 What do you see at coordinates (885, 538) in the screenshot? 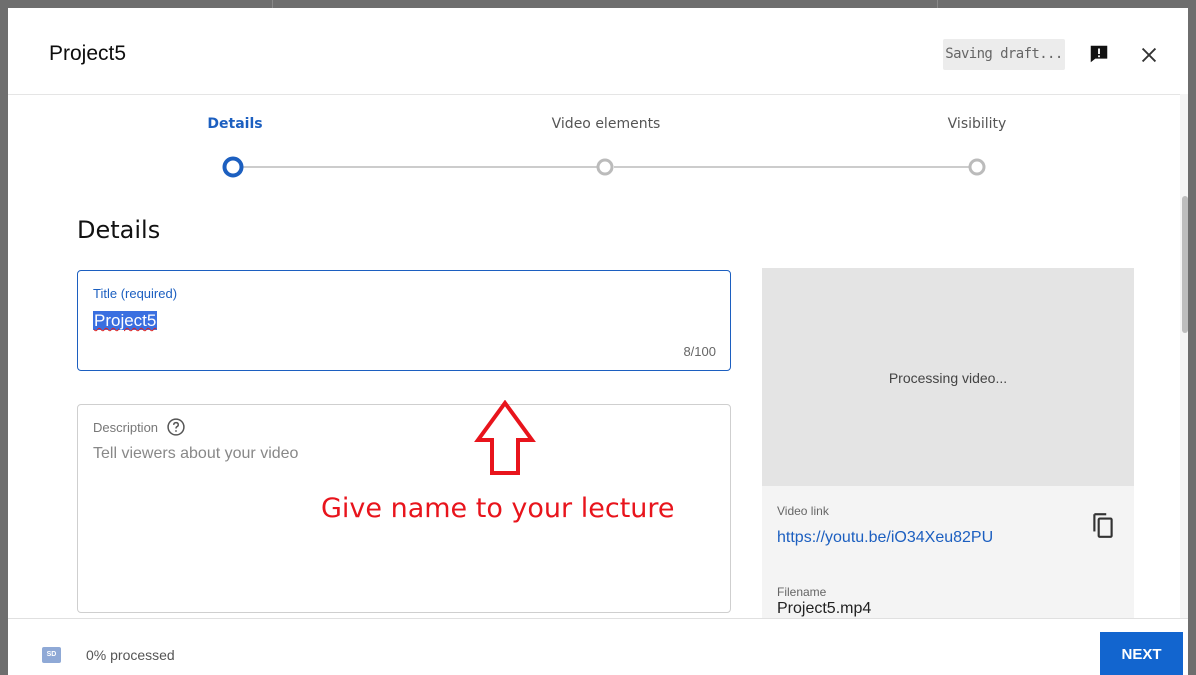
I see `video-link: https://youtu.be/iO34Xeu82PU` at bounding box center [885, 538].